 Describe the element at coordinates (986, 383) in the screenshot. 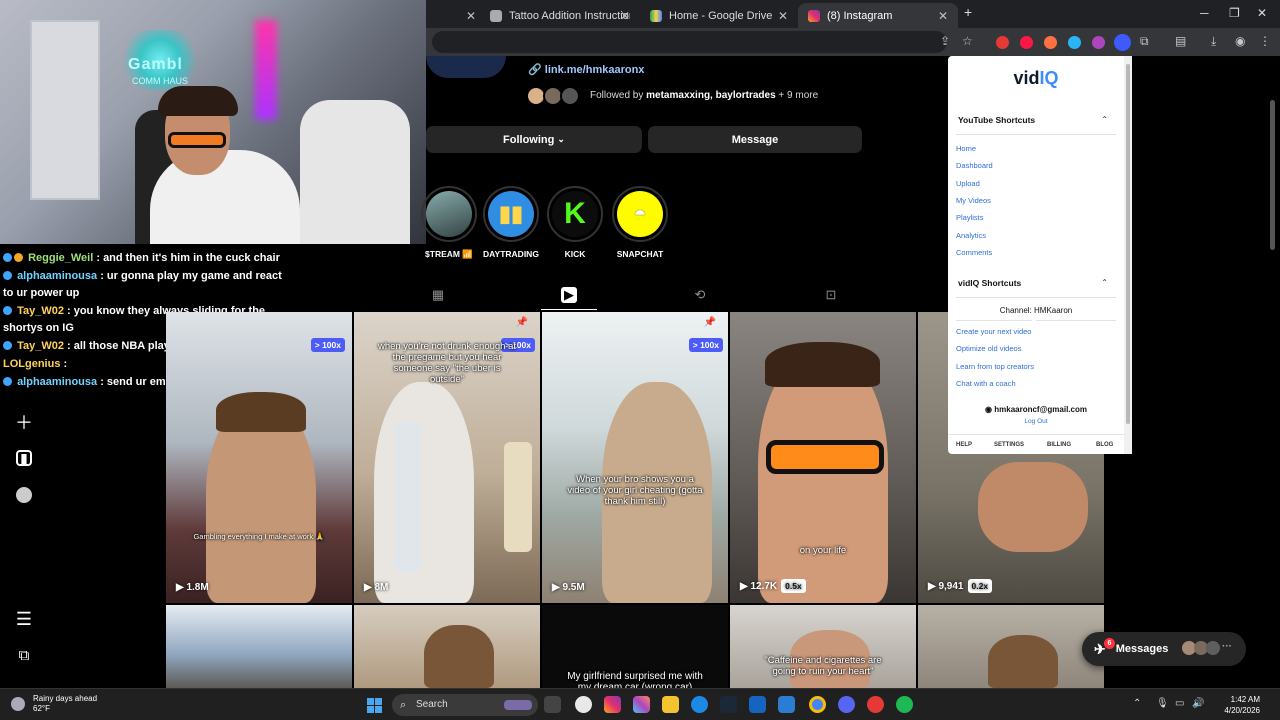

I see `vidiq-link-coach: Chat with a coach` at that location.